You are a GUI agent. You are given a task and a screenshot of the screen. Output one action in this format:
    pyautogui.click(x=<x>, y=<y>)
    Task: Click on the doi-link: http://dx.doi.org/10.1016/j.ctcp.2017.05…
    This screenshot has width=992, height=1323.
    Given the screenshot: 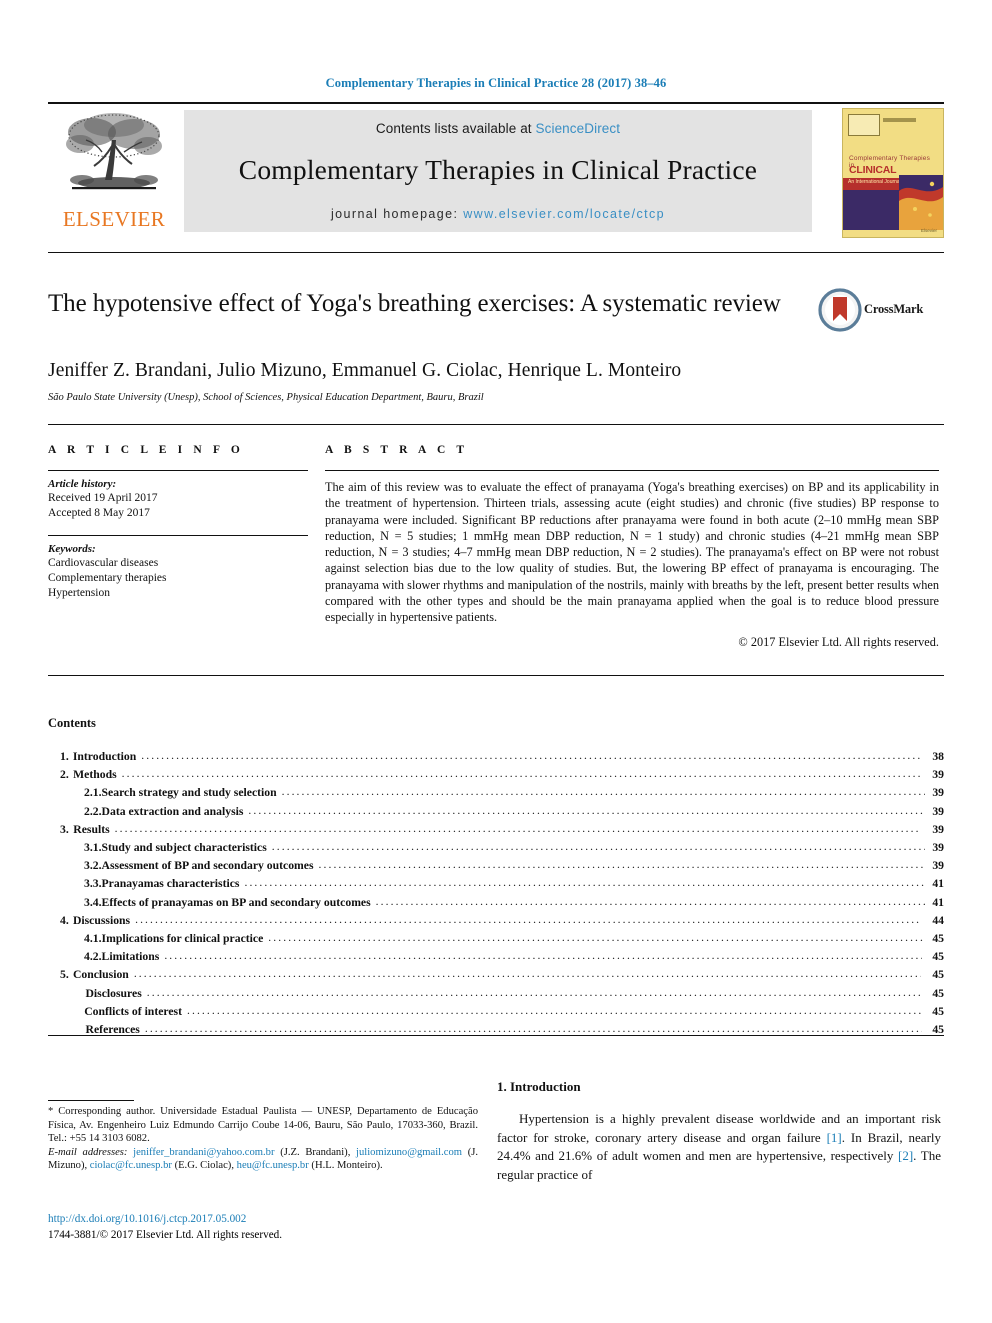 What is the action you would take?
    pyautogui.click(x=263, y=1220)
    